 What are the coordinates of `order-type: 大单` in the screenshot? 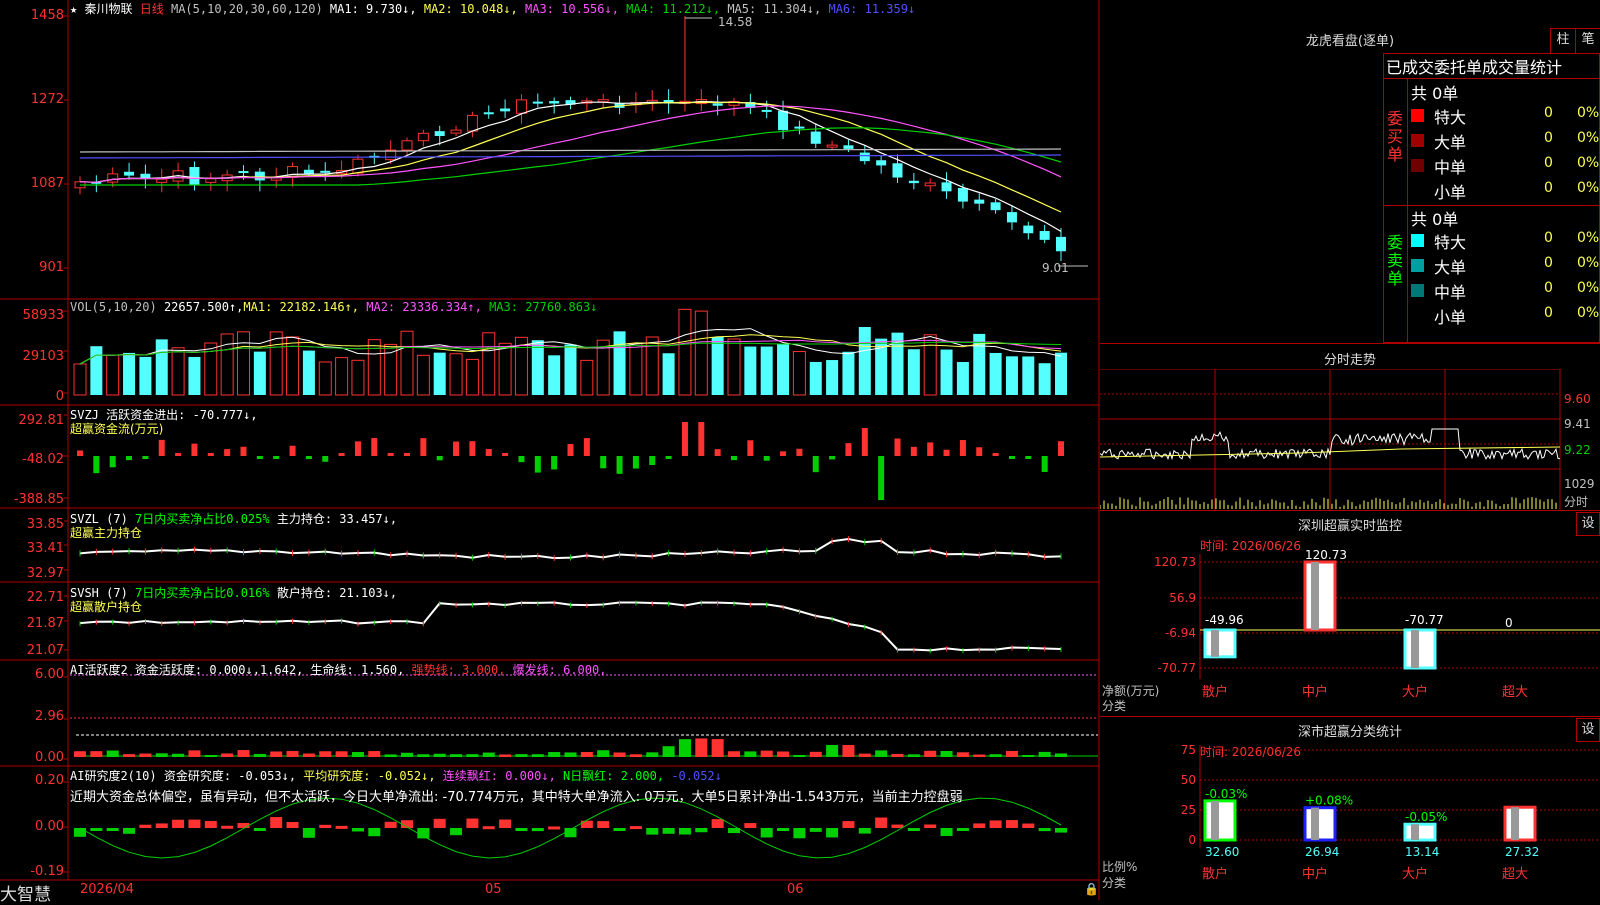 It's located at (1450, 142).